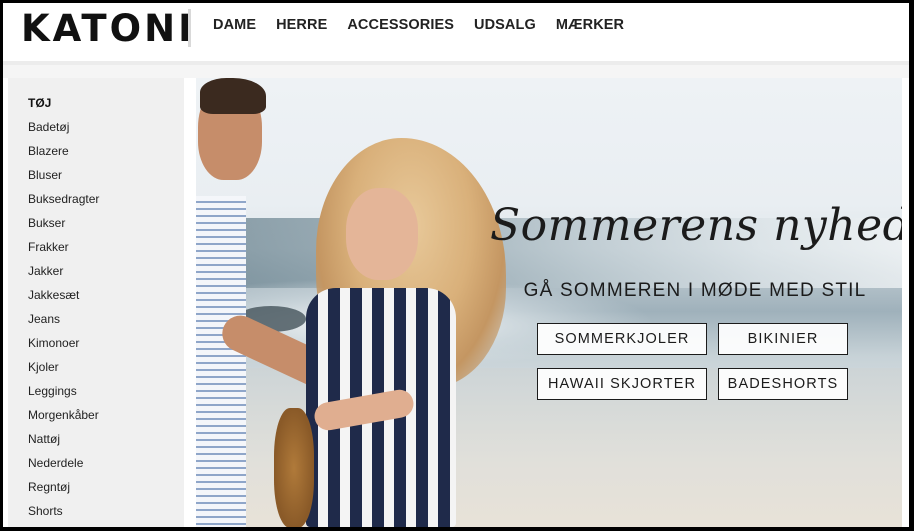 The width and height of the screenshot is (914, 531). I want to click on nav-item-udsalg: UDSALG, so click(505, 25).